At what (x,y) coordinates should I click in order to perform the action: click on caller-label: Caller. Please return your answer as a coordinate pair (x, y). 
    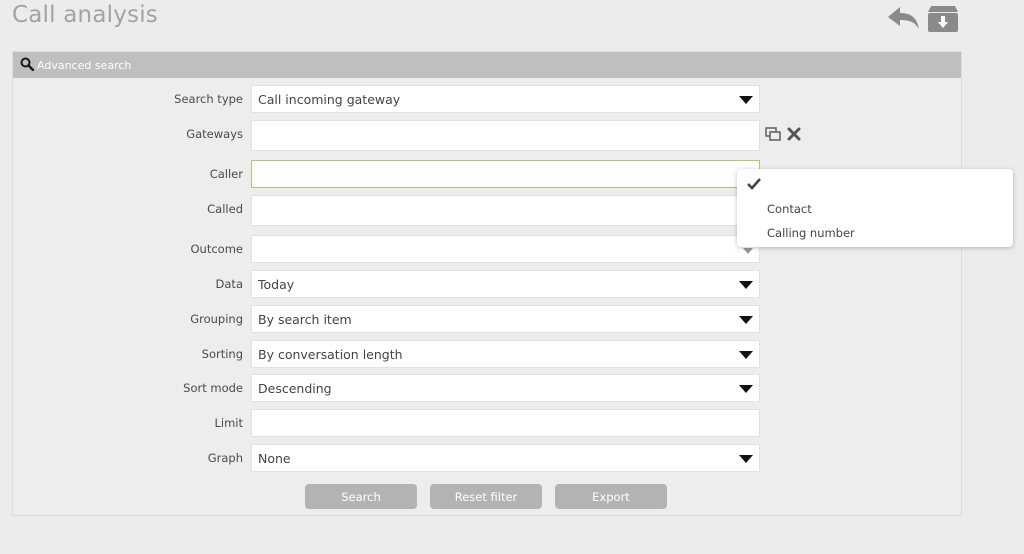
    Looking at the image, I should click on (226, 174).